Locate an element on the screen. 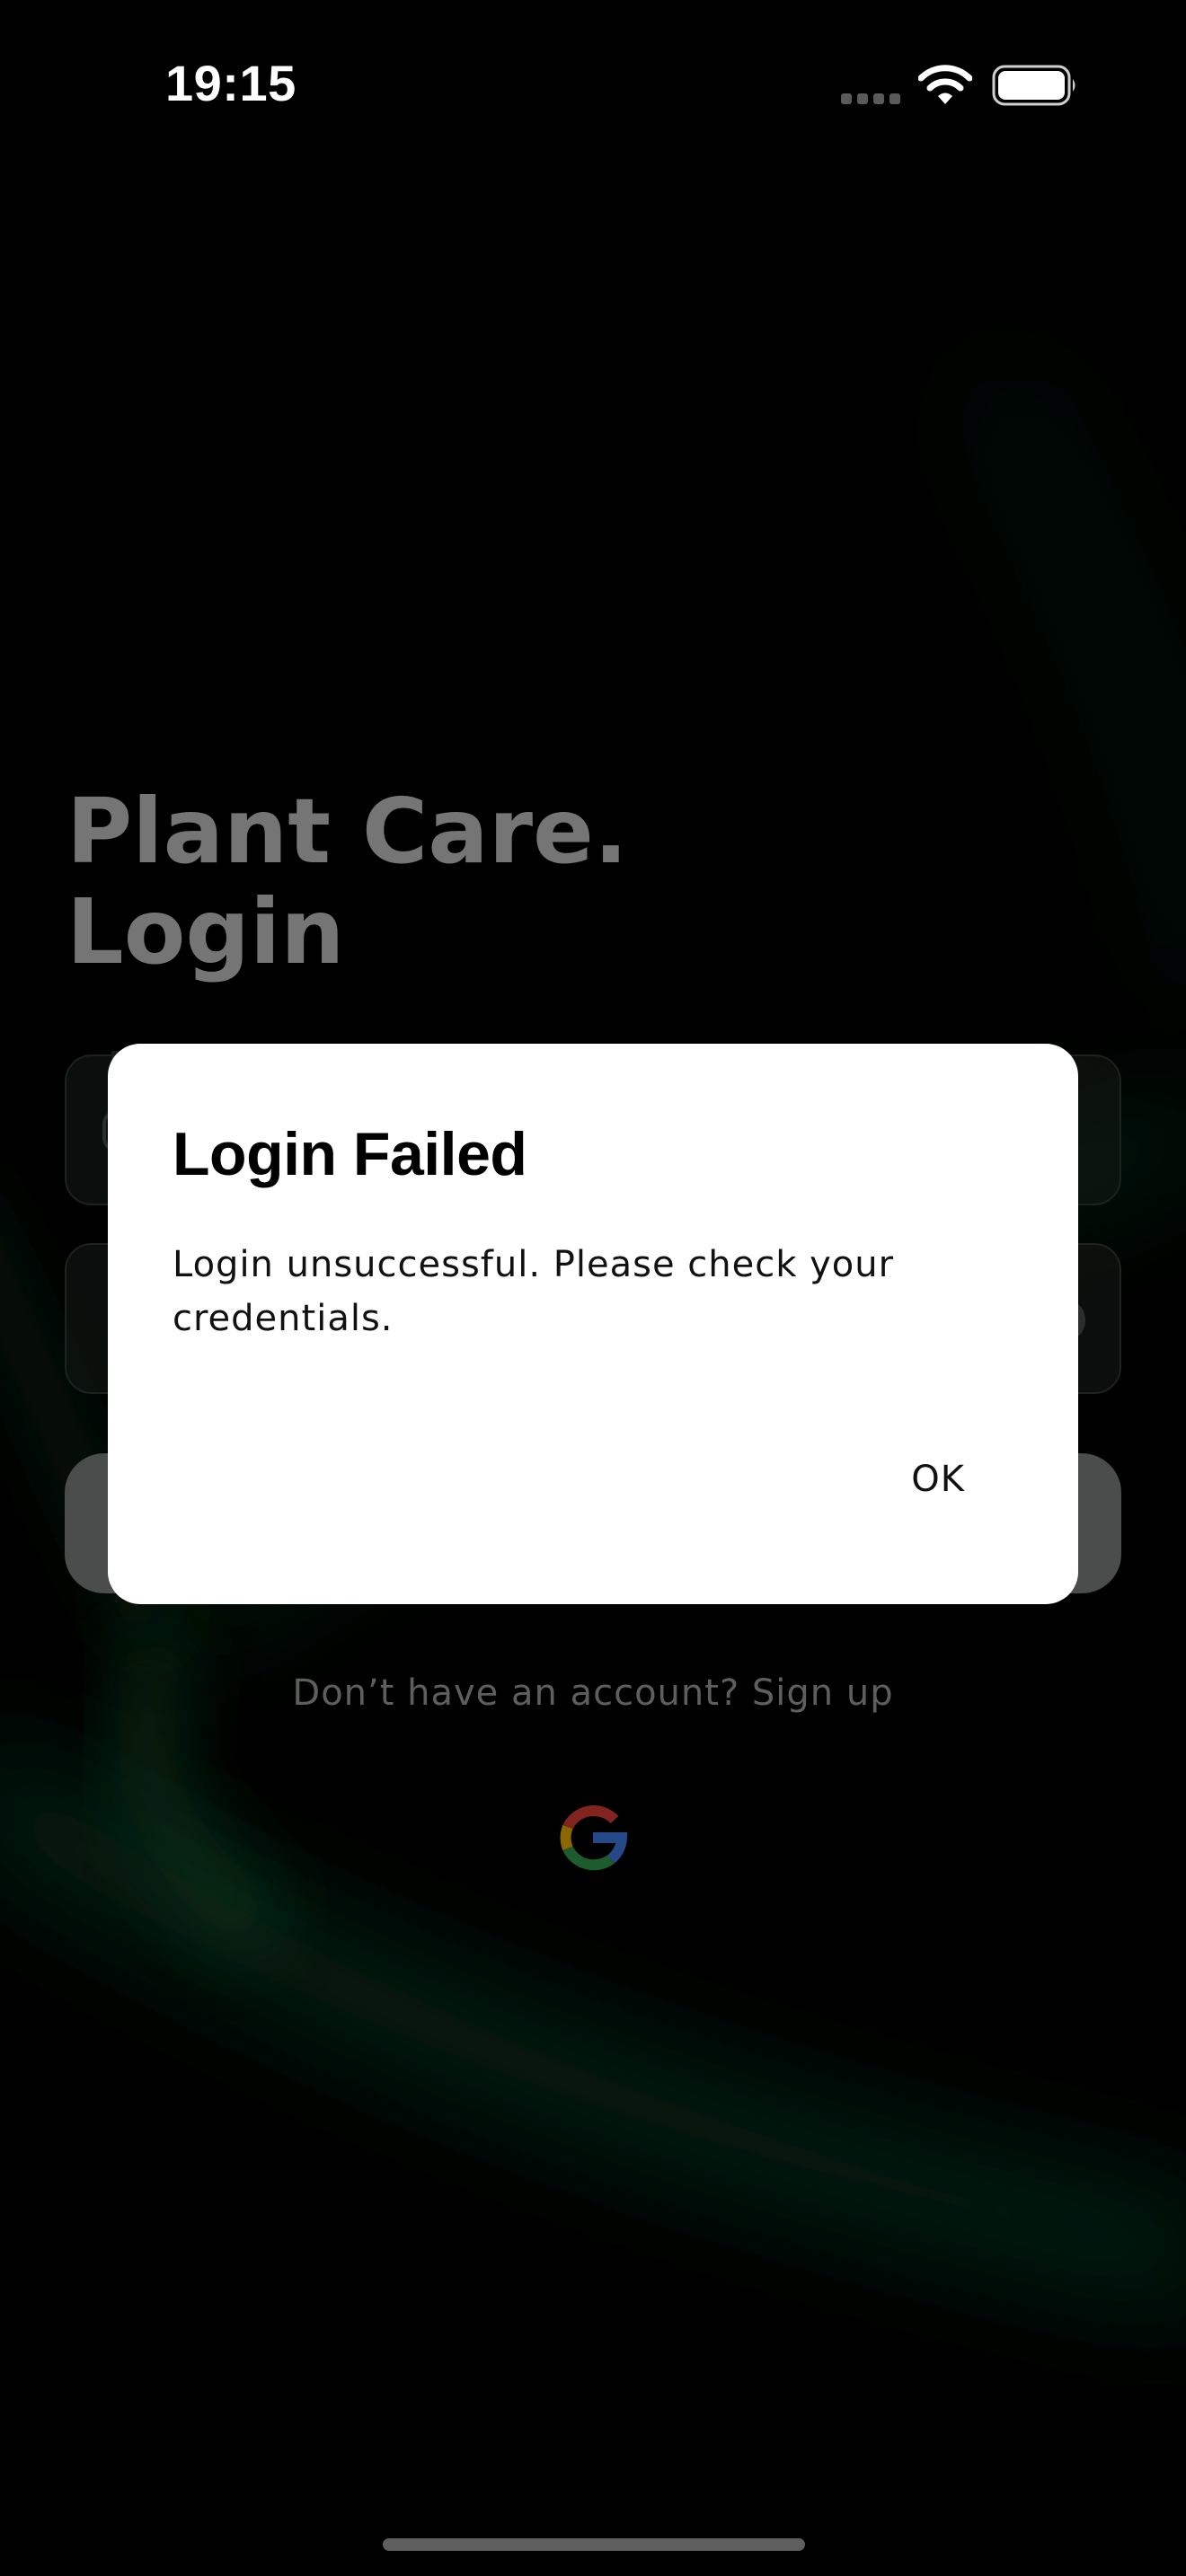  title-line-1: Plant Care. is located at coordinates (347, 831).